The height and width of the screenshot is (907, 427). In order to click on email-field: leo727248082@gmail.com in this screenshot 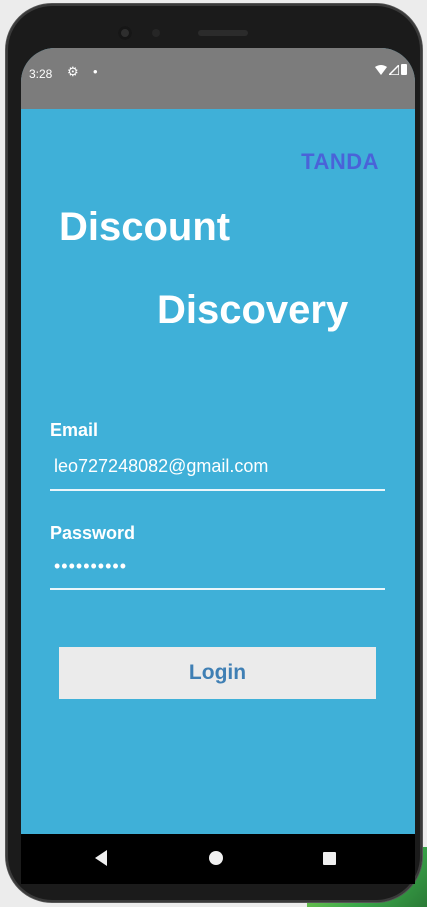, I will do `click(219, 466)`.